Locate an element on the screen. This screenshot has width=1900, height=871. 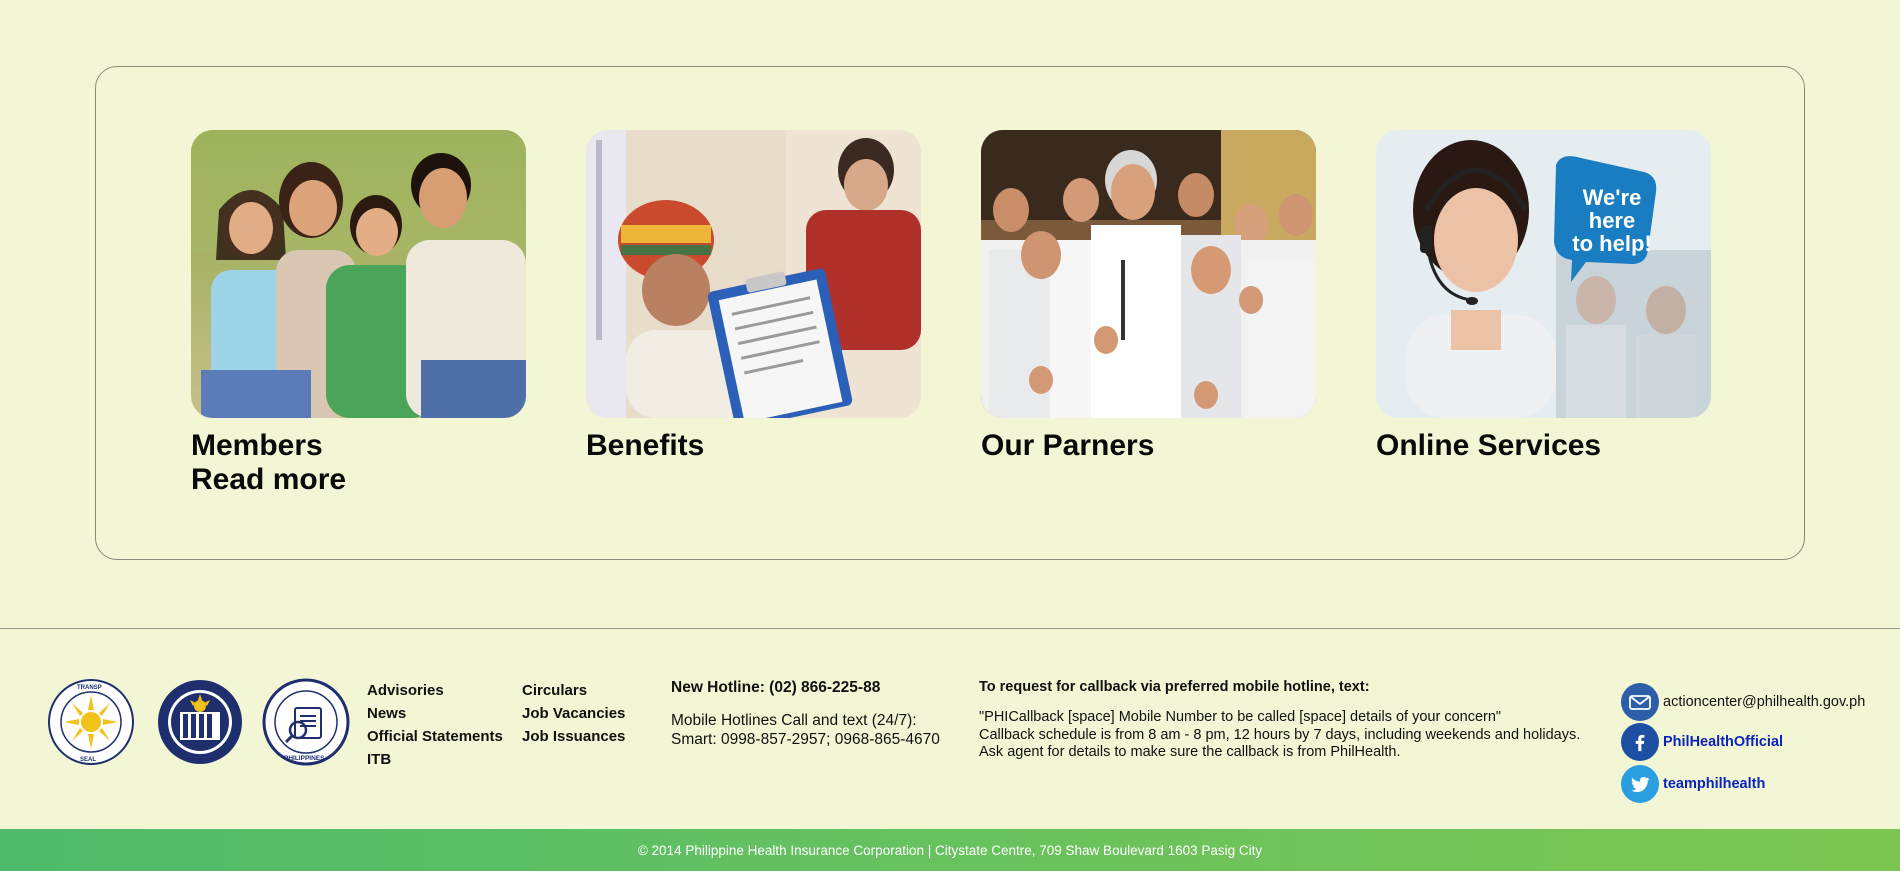
read-more-link: Read more is located at coordinates (358, 480).